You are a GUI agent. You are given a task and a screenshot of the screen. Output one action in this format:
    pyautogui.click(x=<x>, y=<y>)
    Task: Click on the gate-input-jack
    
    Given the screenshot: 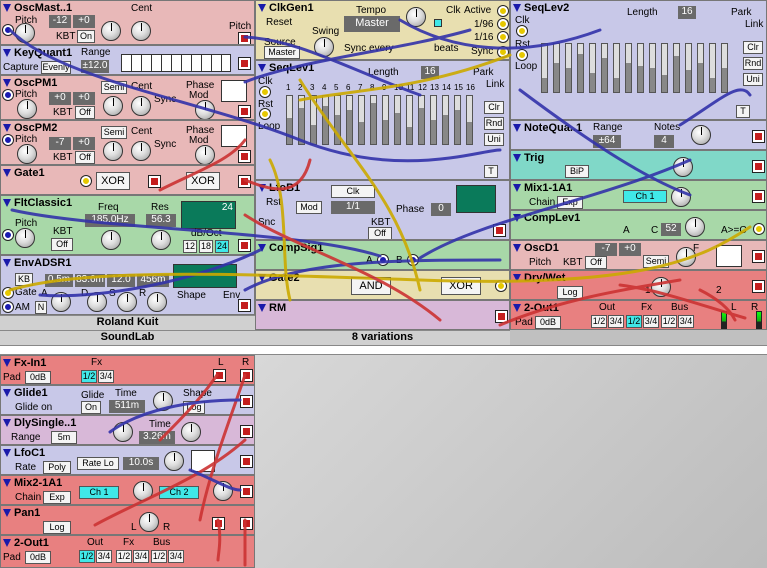 What is the action you would take?
    pyautogui.click(x=8, y=293)
    